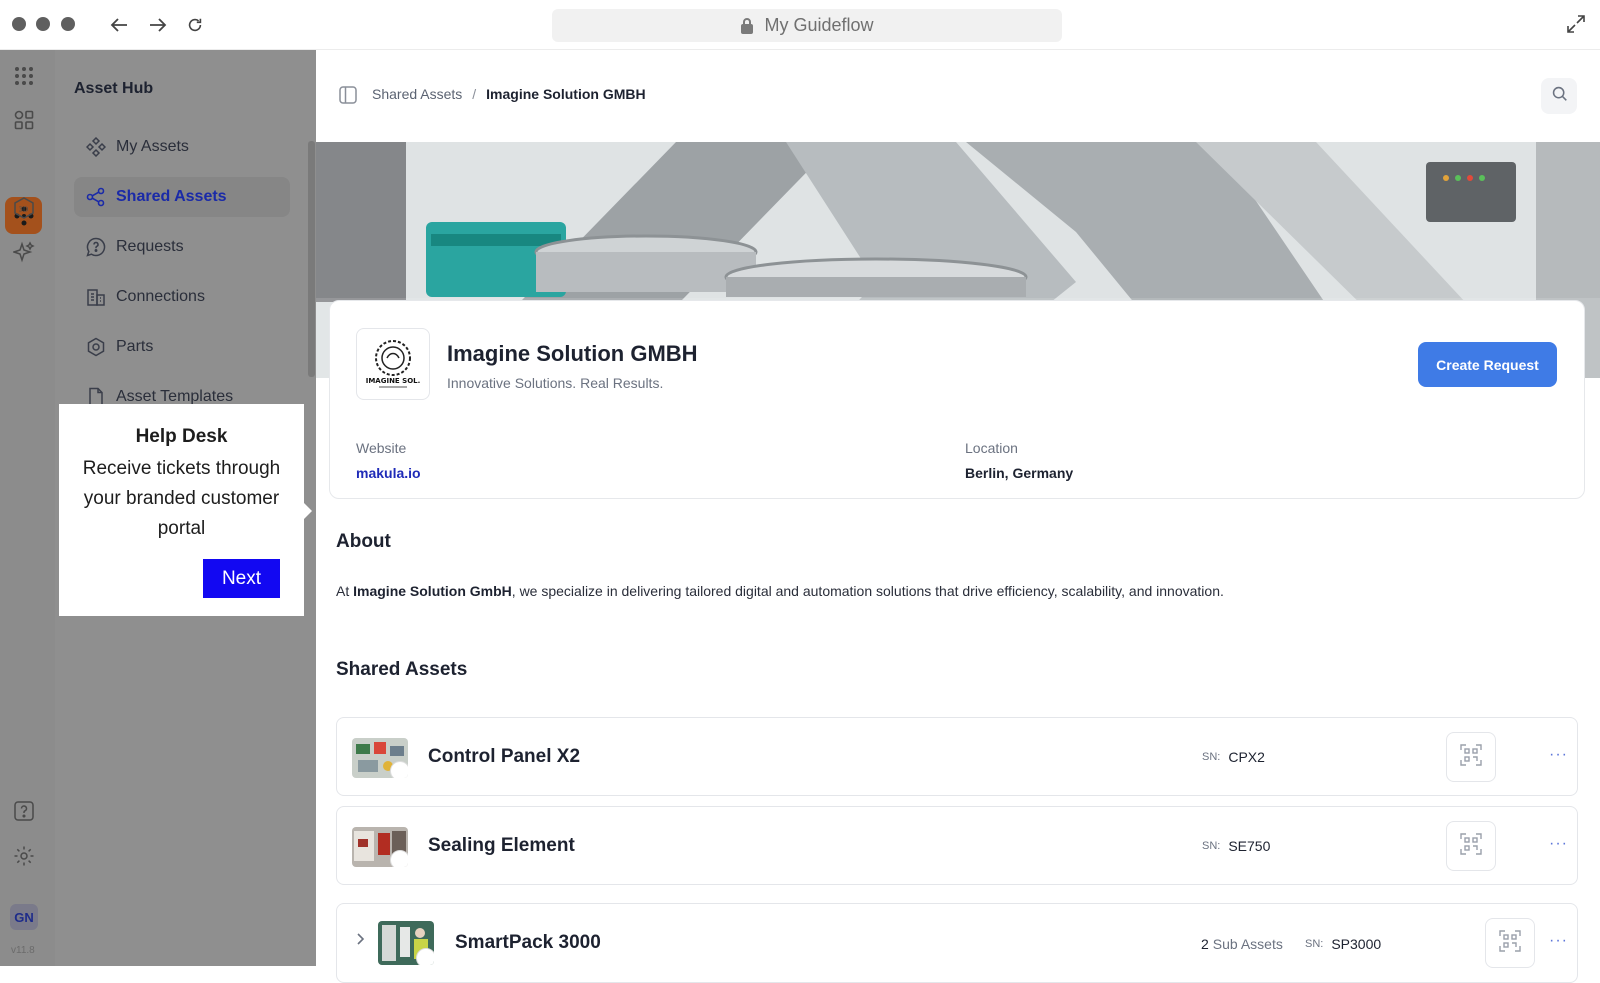  I want to click on shared-assets-title: Shared Assets, so click(402, 669).